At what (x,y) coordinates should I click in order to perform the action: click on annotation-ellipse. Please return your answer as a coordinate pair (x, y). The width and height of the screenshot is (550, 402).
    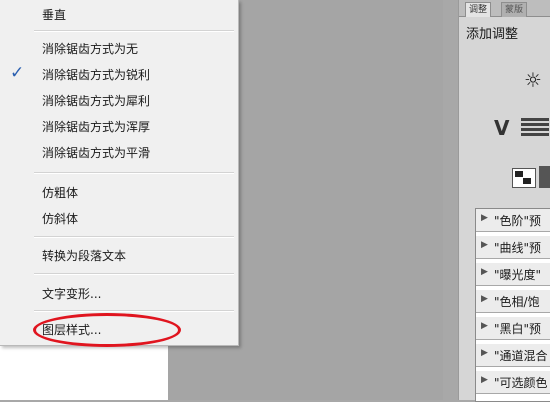
    Looking at the image, I should click on (107, 330).